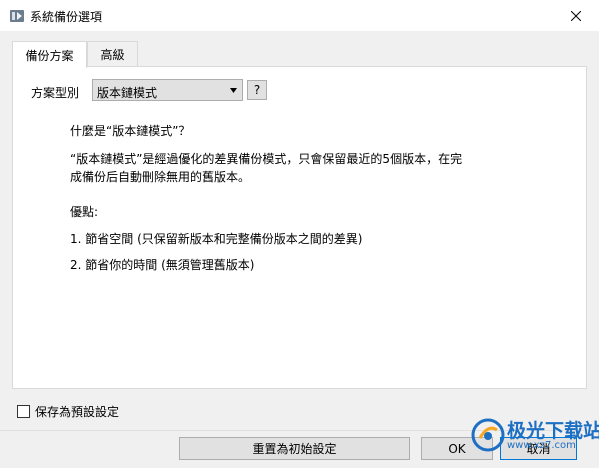 This screenshot has width=599, height=468. Describe the element at coordinates (66, 17) in the screenshot. I see `window-title: 系統備份選項` at that location.